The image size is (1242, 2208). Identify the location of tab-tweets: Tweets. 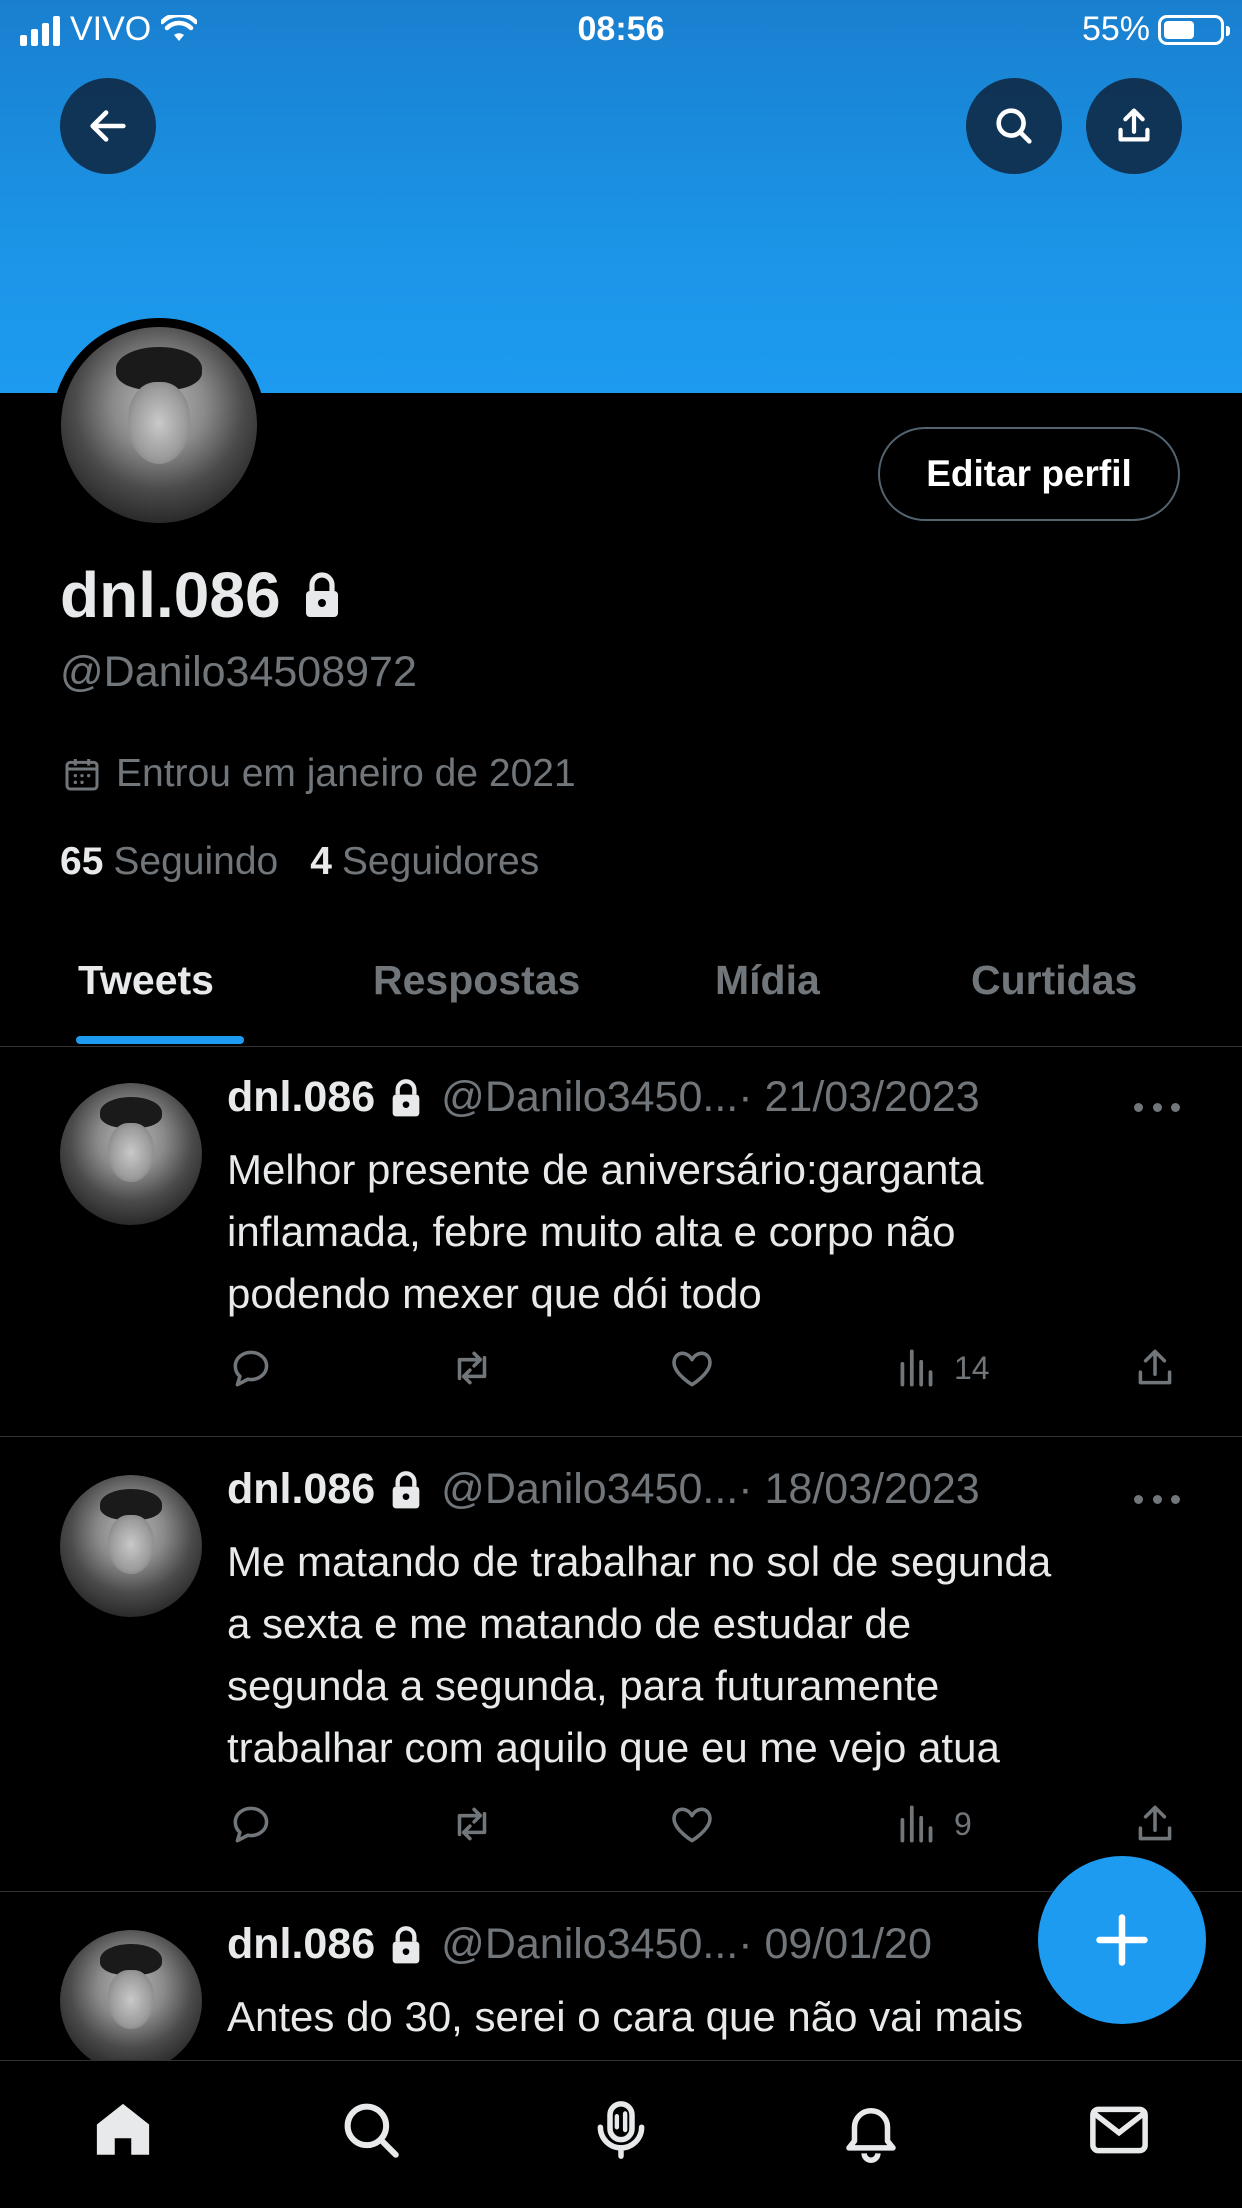
(146, 980).